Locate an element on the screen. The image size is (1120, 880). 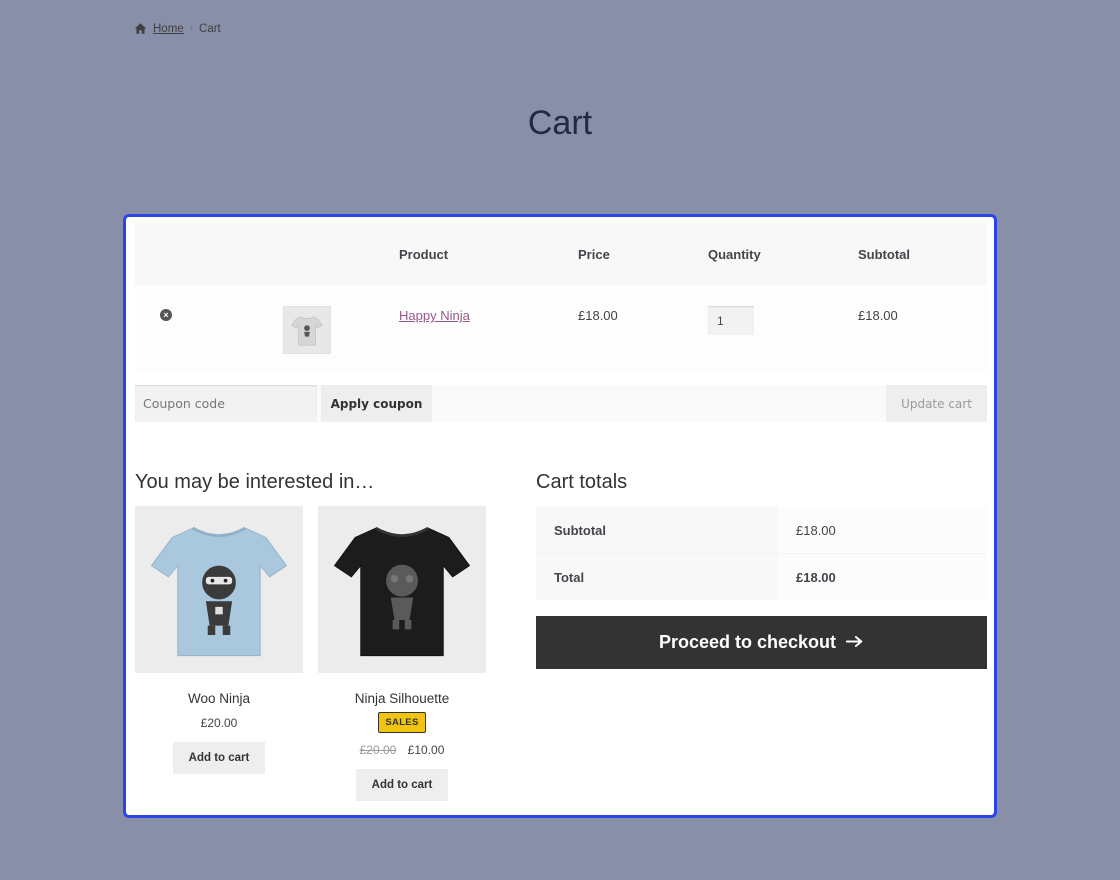
product-current-price: £10.00 is located at coordinates (426, 750).